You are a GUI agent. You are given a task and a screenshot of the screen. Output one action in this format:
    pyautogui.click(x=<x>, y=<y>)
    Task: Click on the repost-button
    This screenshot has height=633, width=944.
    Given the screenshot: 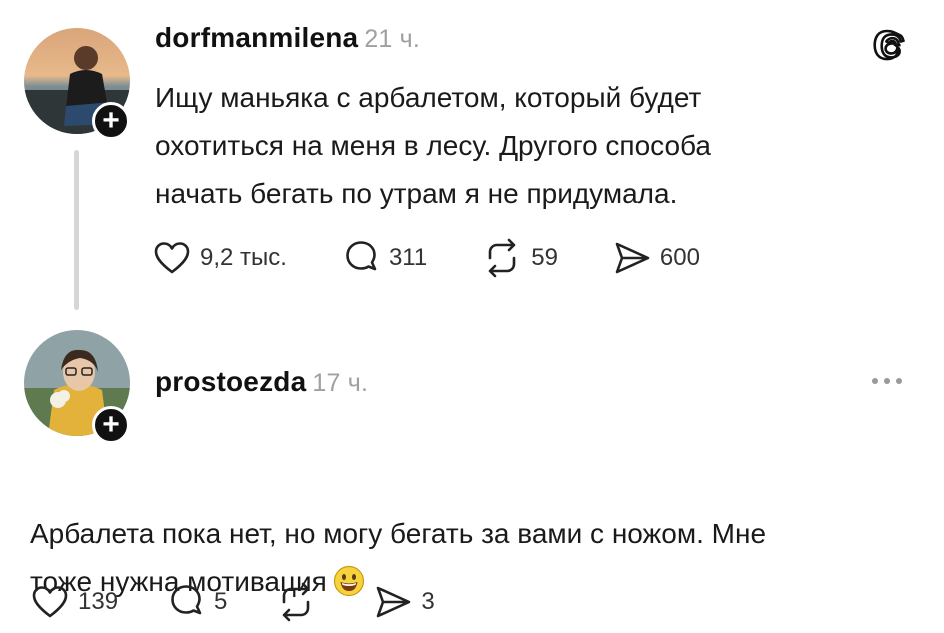 What is the action you would take?
    pyautogui.click(x=300, y=602)
    